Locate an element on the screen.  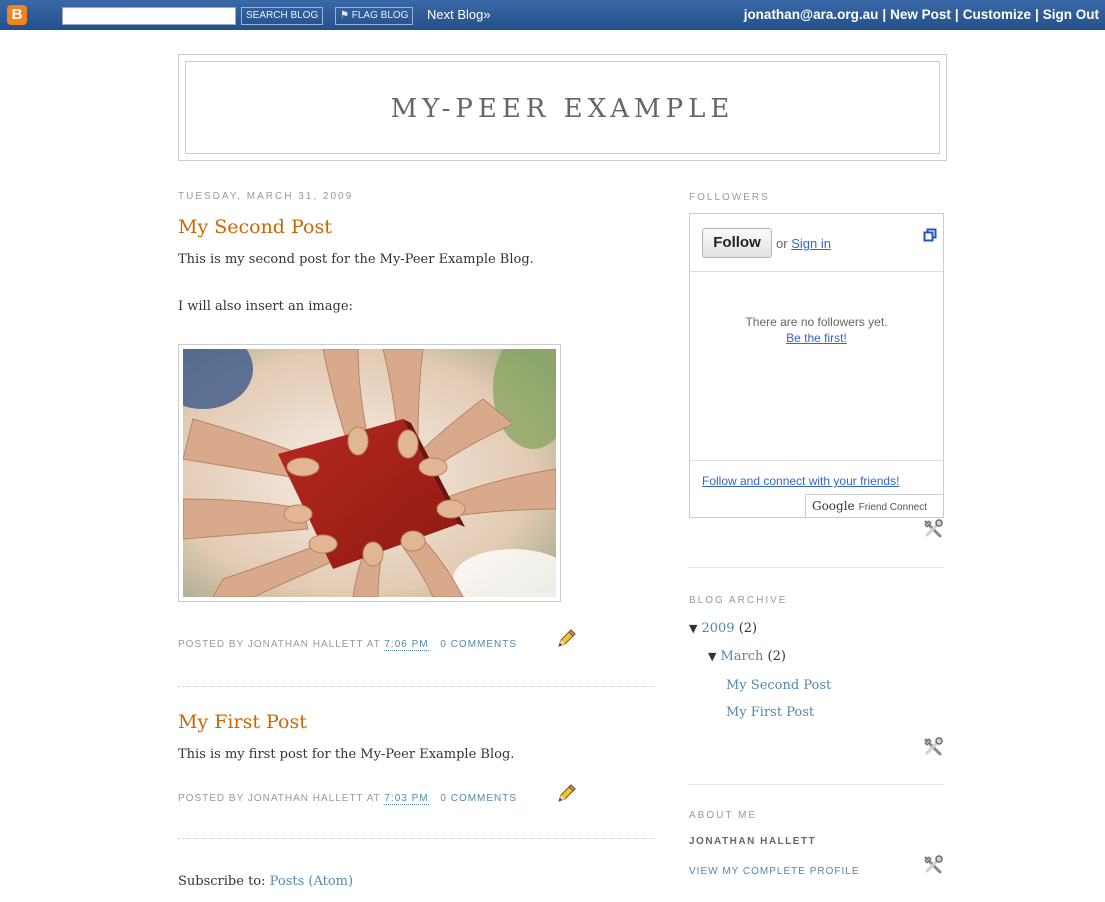
archive-month-count: (2) is located at coordinates (776, 656).